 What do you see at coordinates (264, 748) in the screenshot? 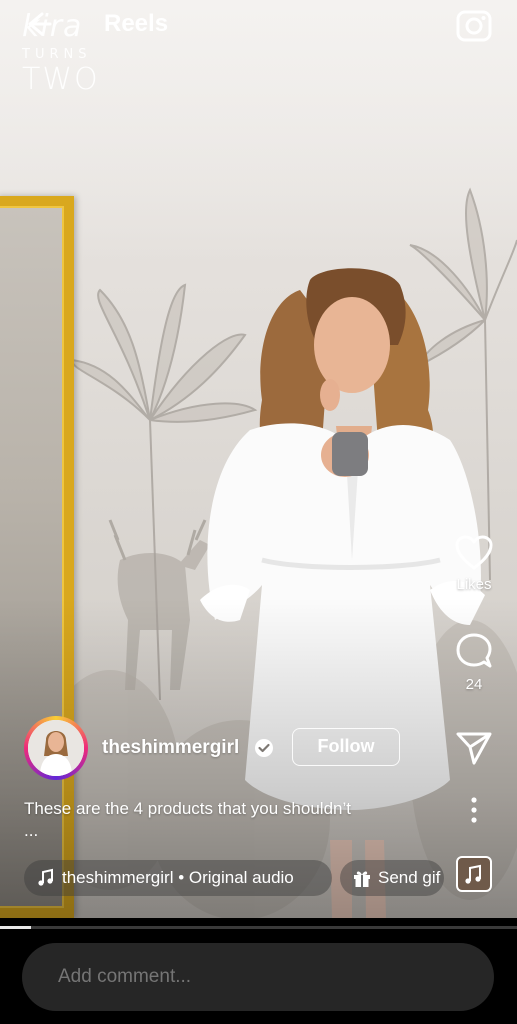
I see `verified-badge-icon` at bounding box center [264, 748].